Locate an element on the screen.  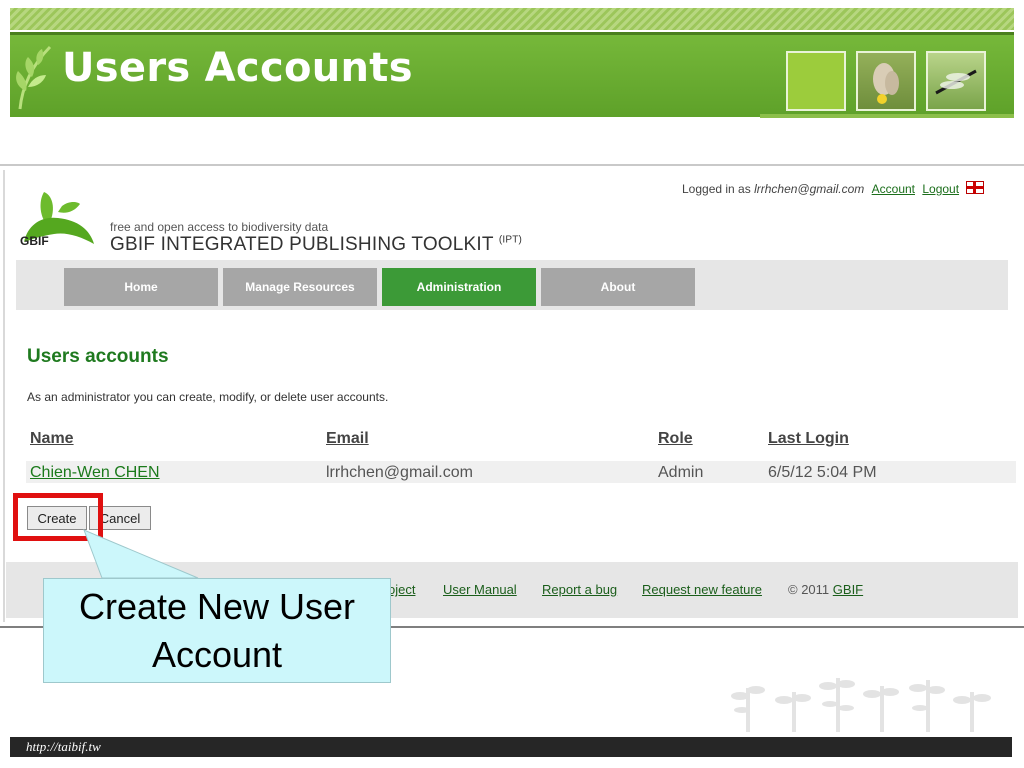
footer-link-request-feature: Request new feature is located at coordinates (702, 589).